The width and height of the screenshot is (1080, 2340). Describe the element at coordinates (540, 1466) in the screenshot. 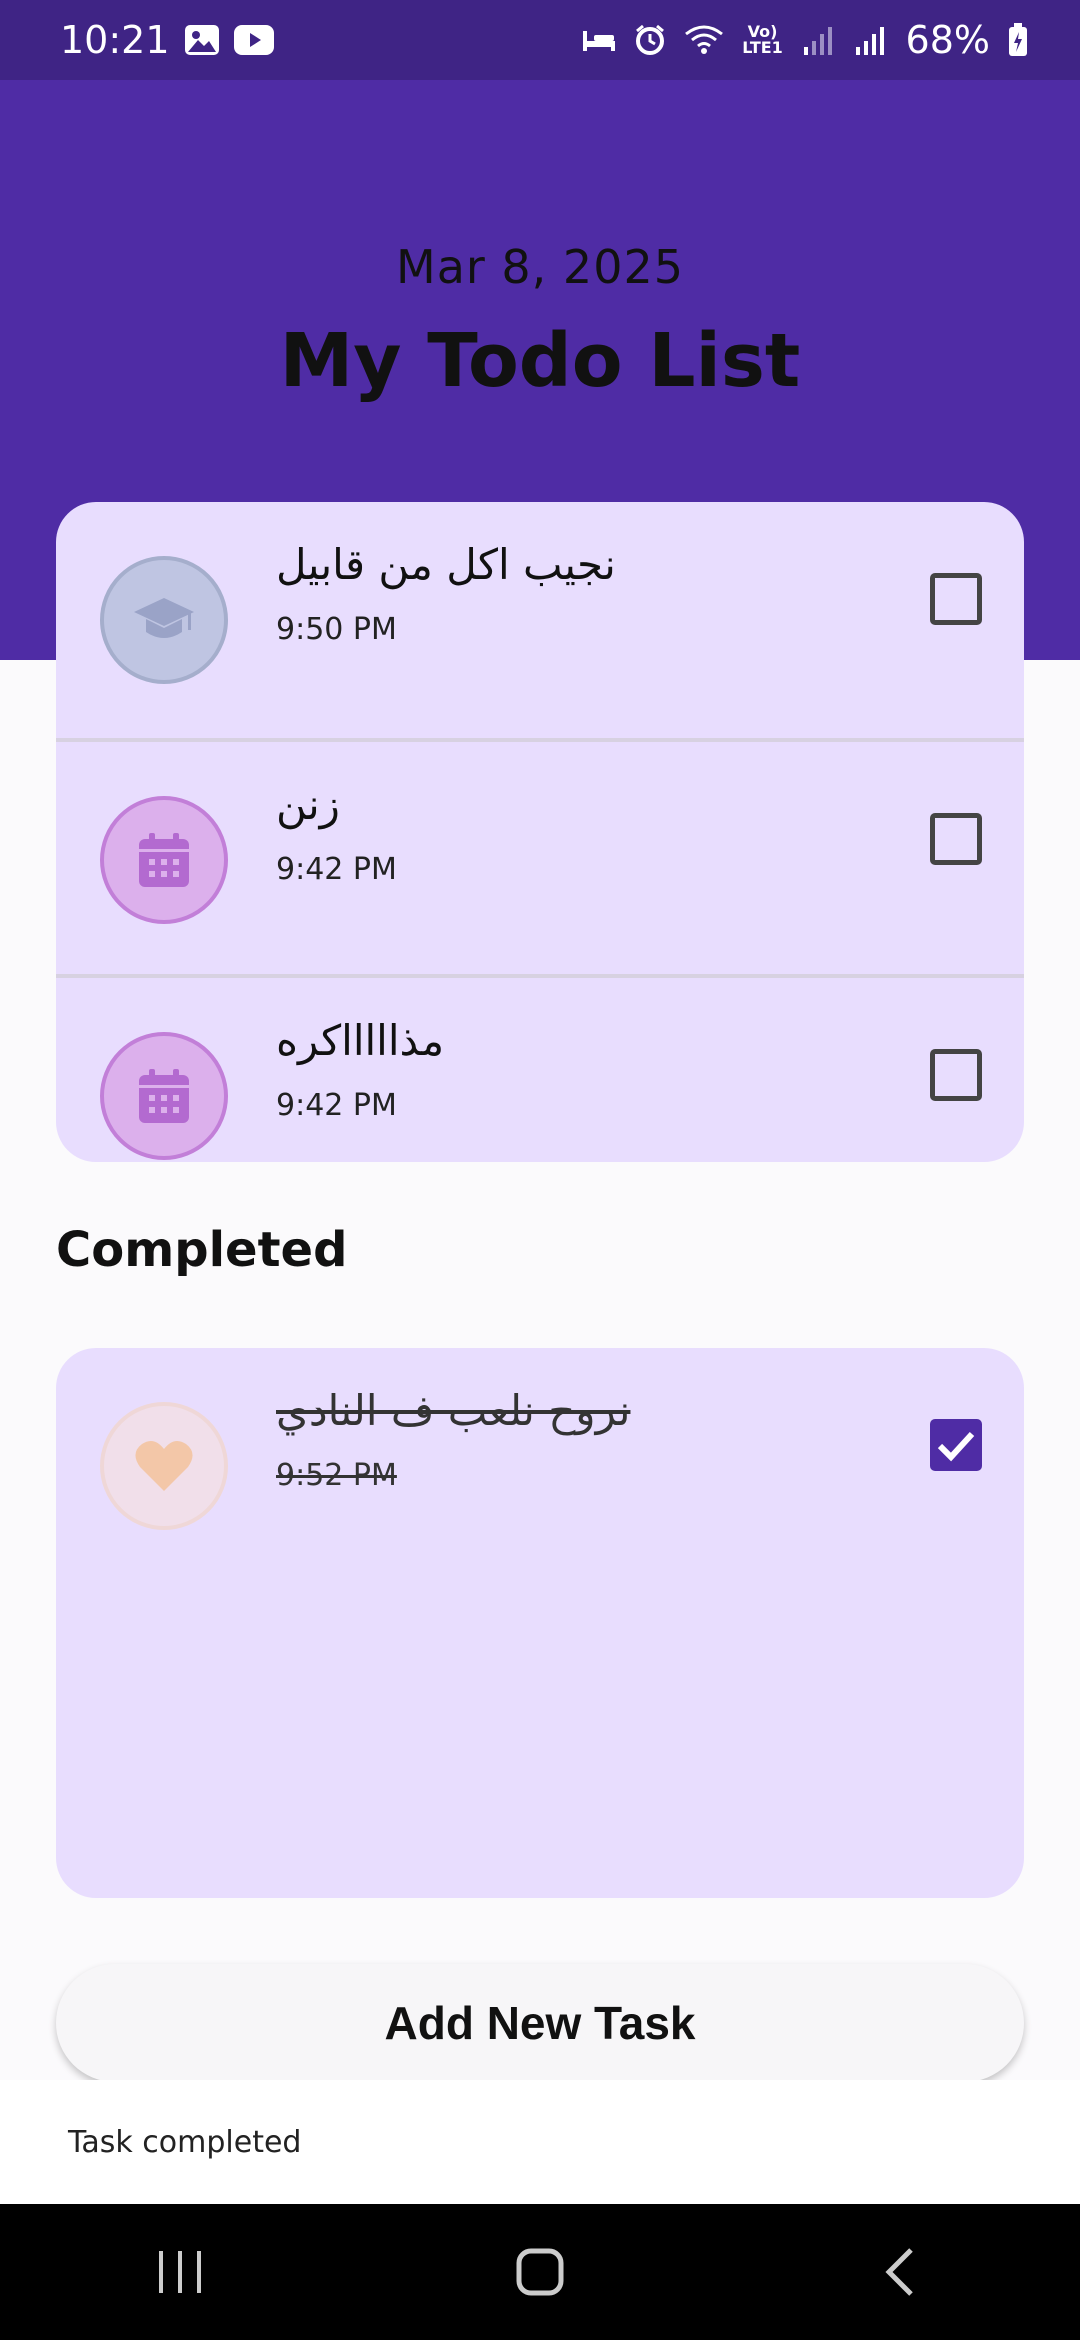

I see `completed-task-item: نروح نلعب ف النادي 9:52 PM` at that location.